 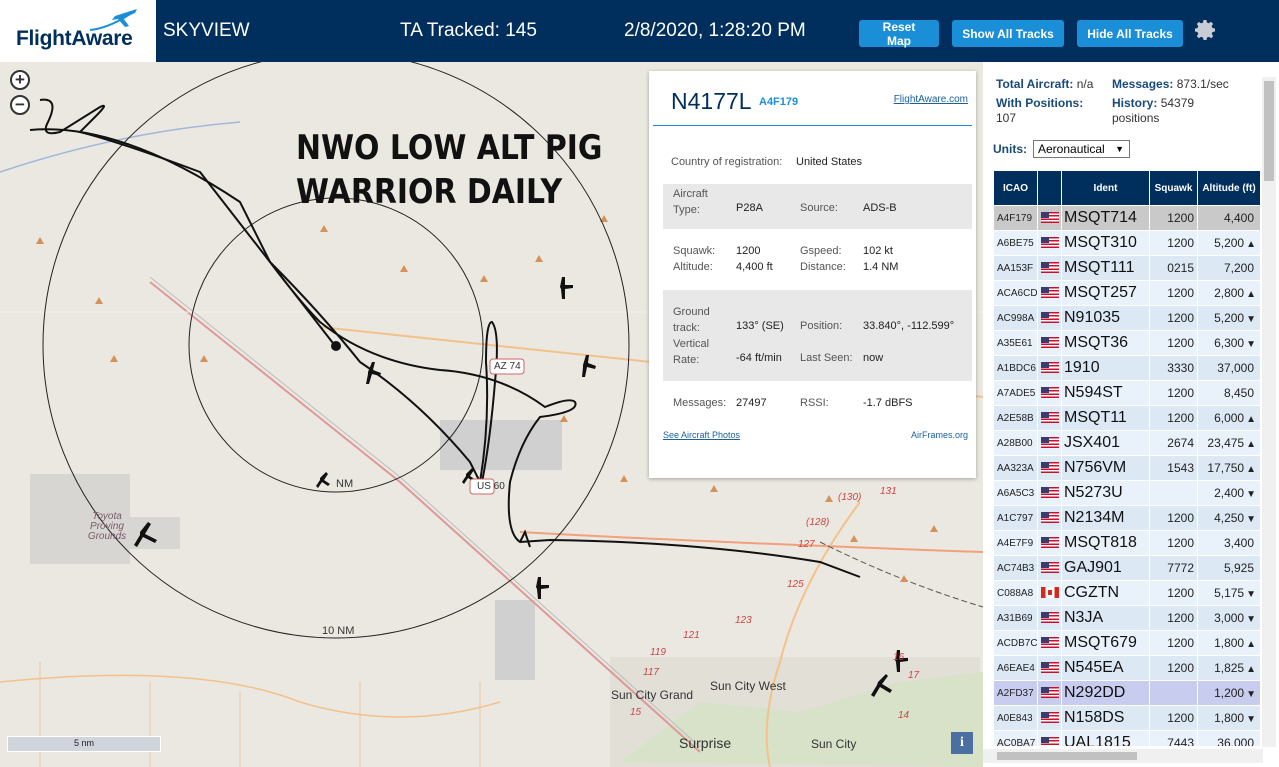 What do you see at coordinates (1228, 593) in the screenshot?
I see `altitude-cell: 5,175 ▼` at bounding box center [1228, 593].